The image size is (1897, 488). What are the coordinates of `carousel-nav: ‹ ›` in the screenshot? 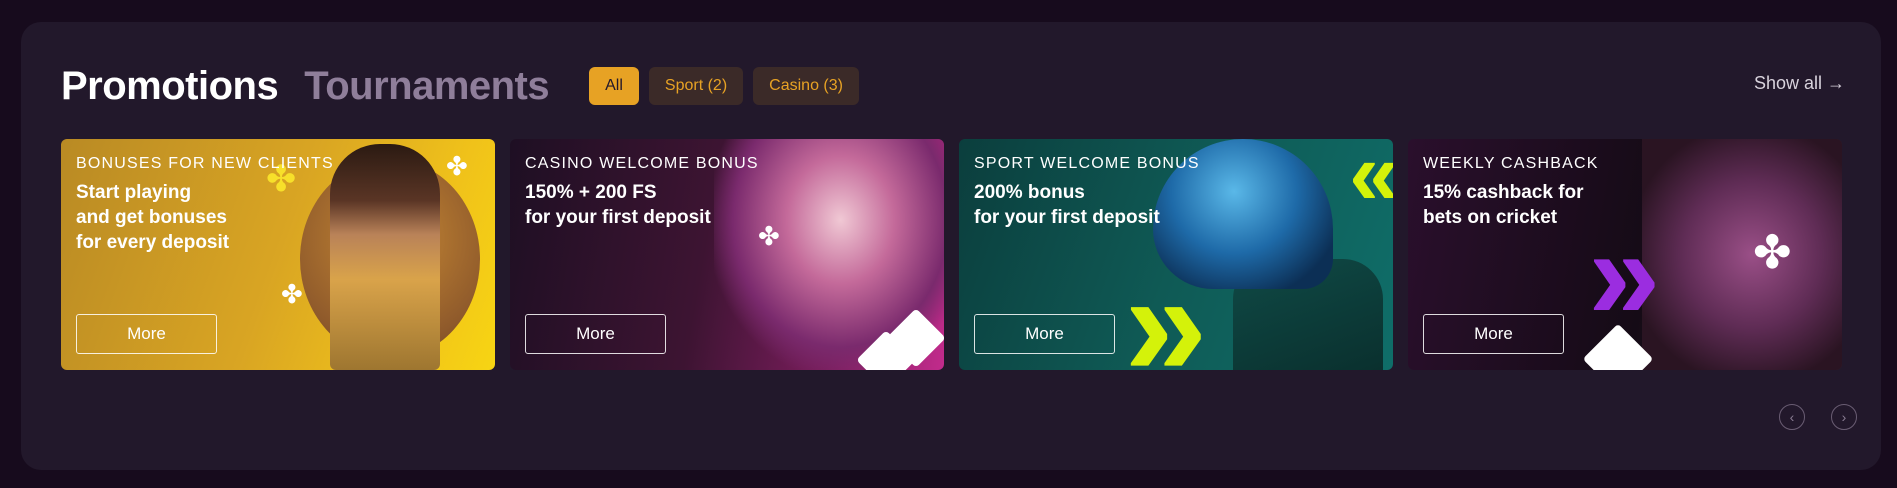 It's located at (1818, 417).